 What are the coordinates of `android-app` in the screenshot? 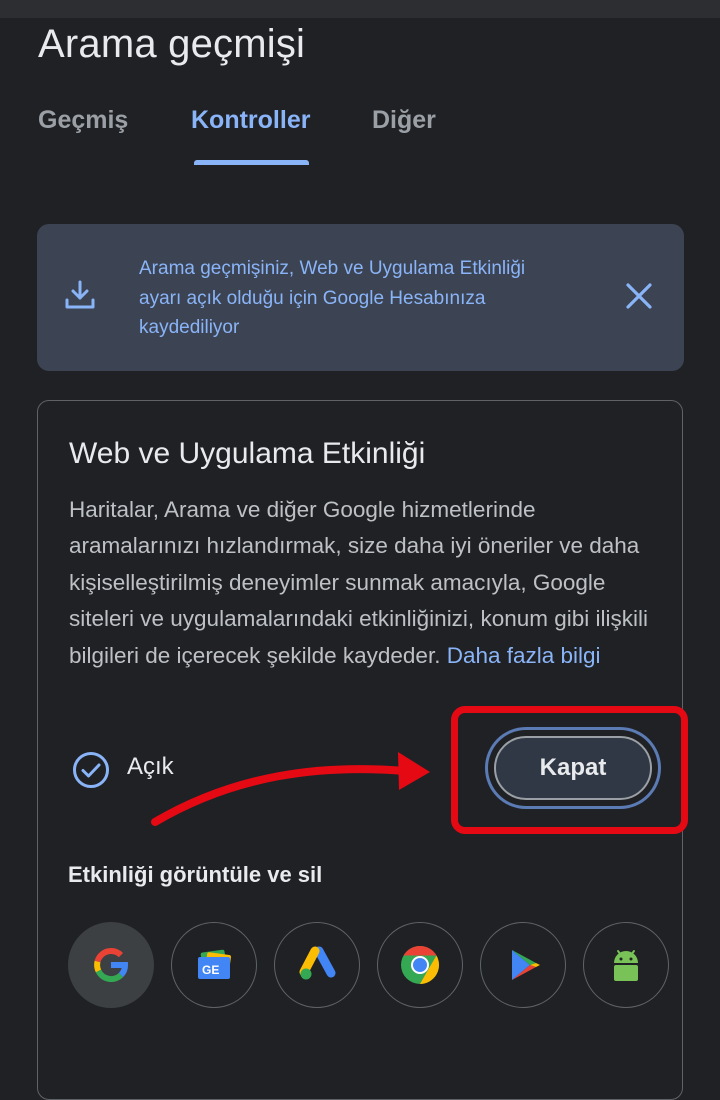 It's located at (626, 965).